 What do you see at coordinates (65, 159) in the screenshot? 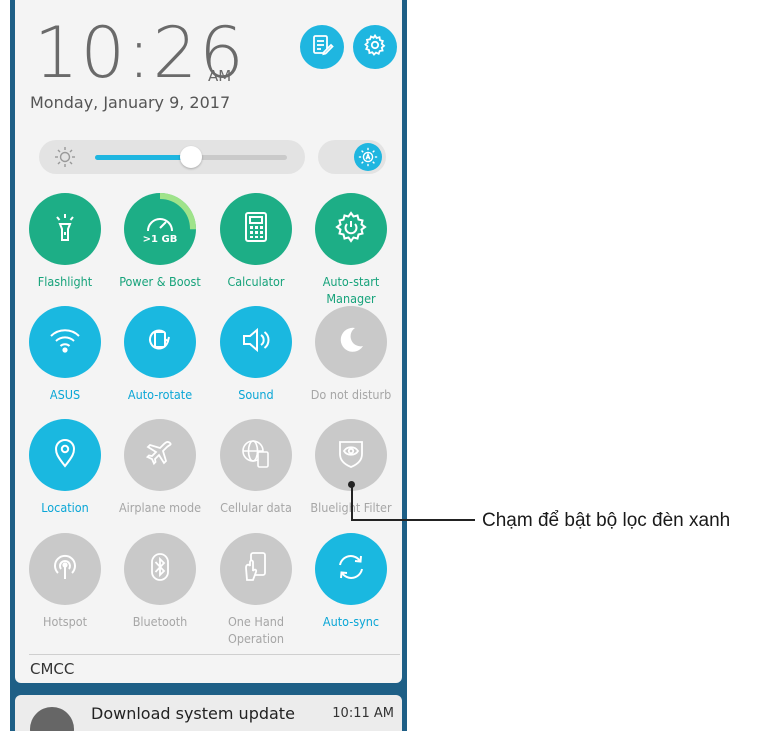
I see `sun-icon` at bounding box center [65, 159].